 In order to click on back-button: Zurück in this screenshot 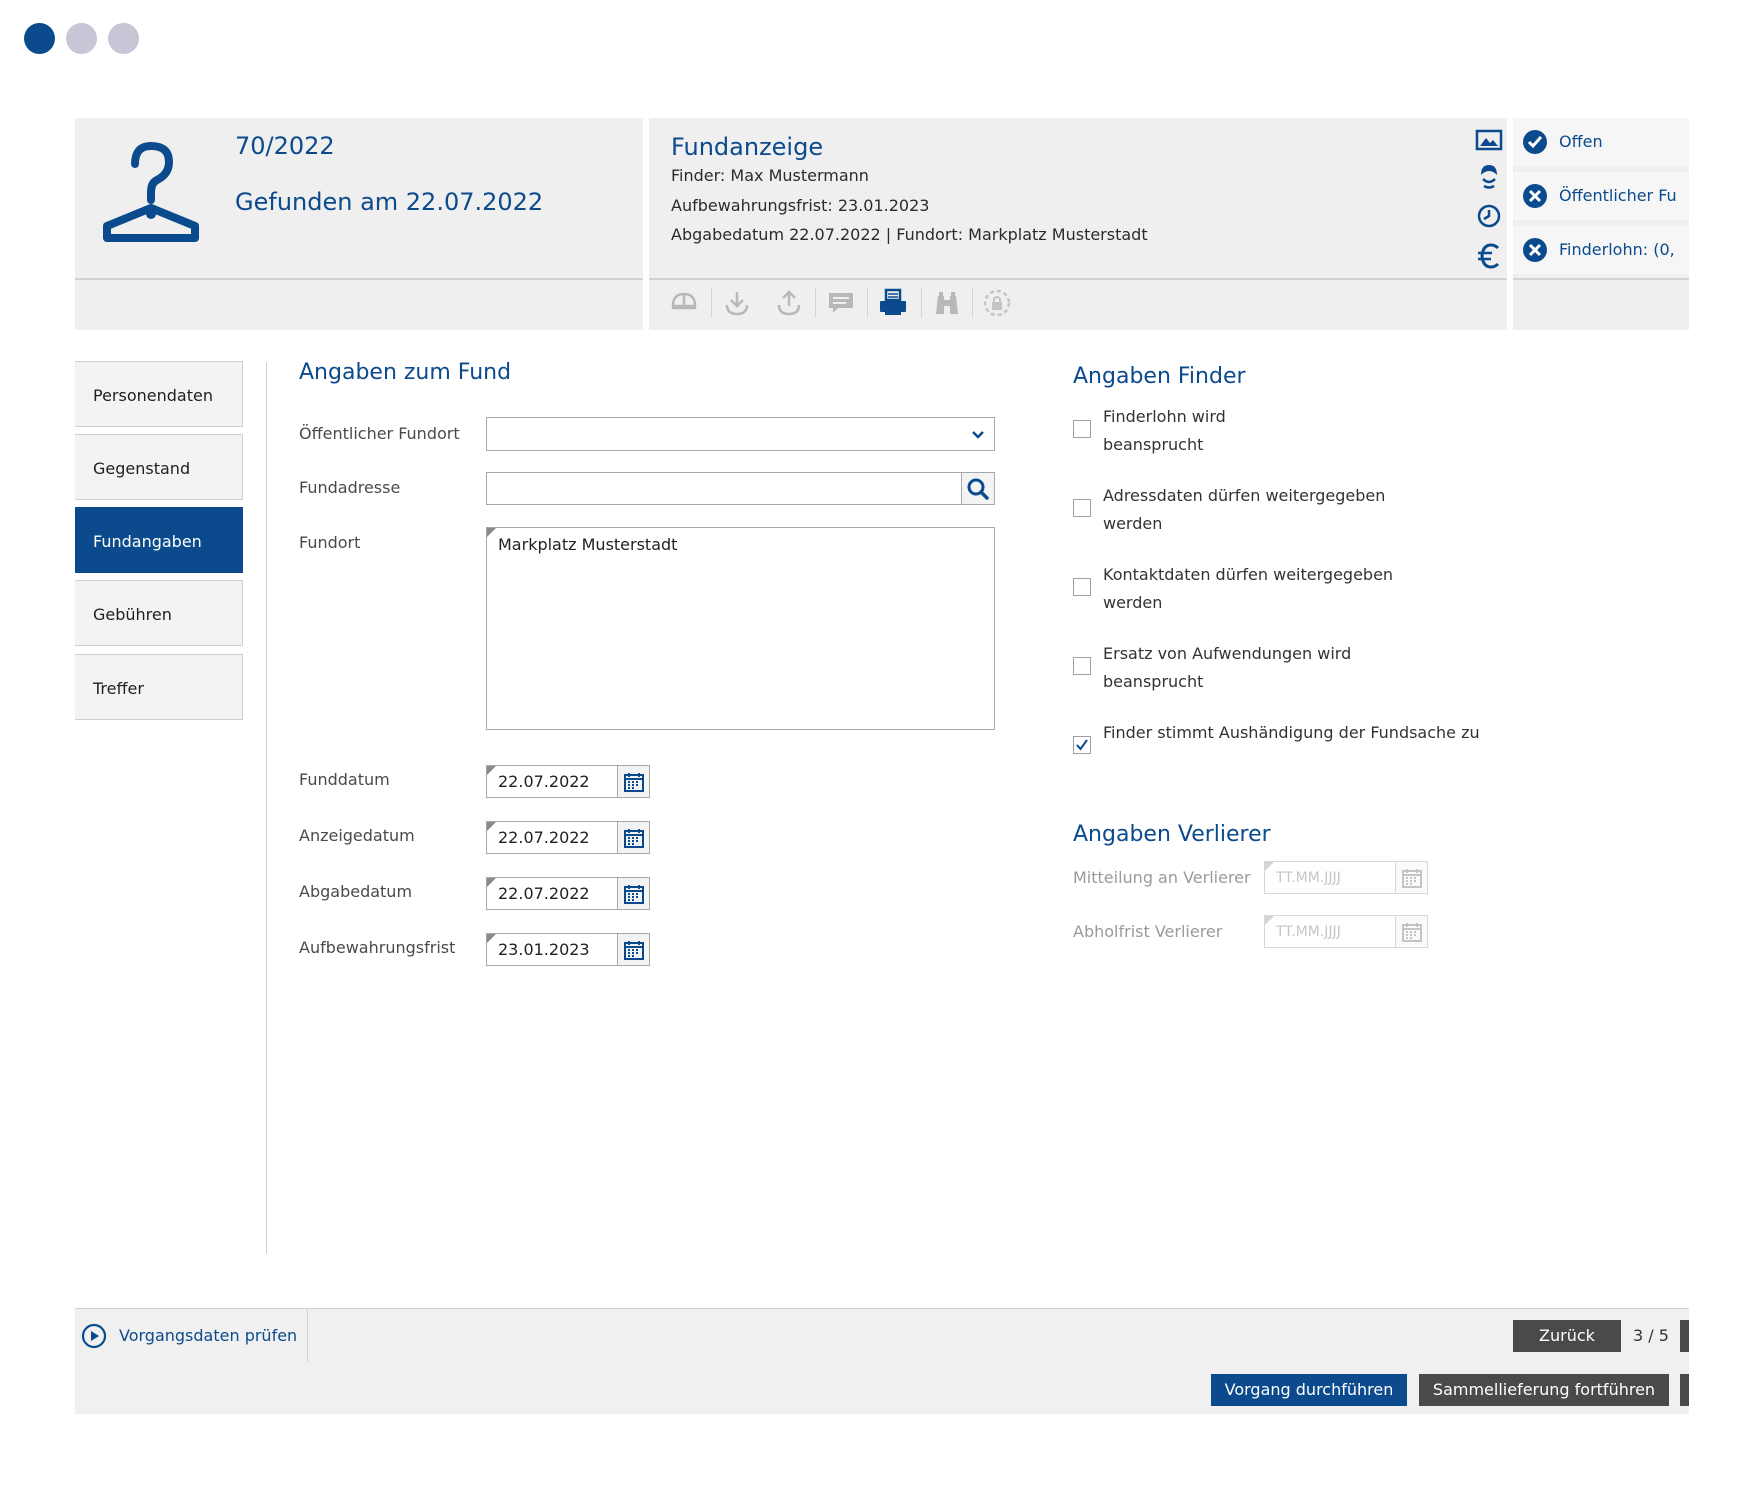, I will do `click(1567, 1336)`.